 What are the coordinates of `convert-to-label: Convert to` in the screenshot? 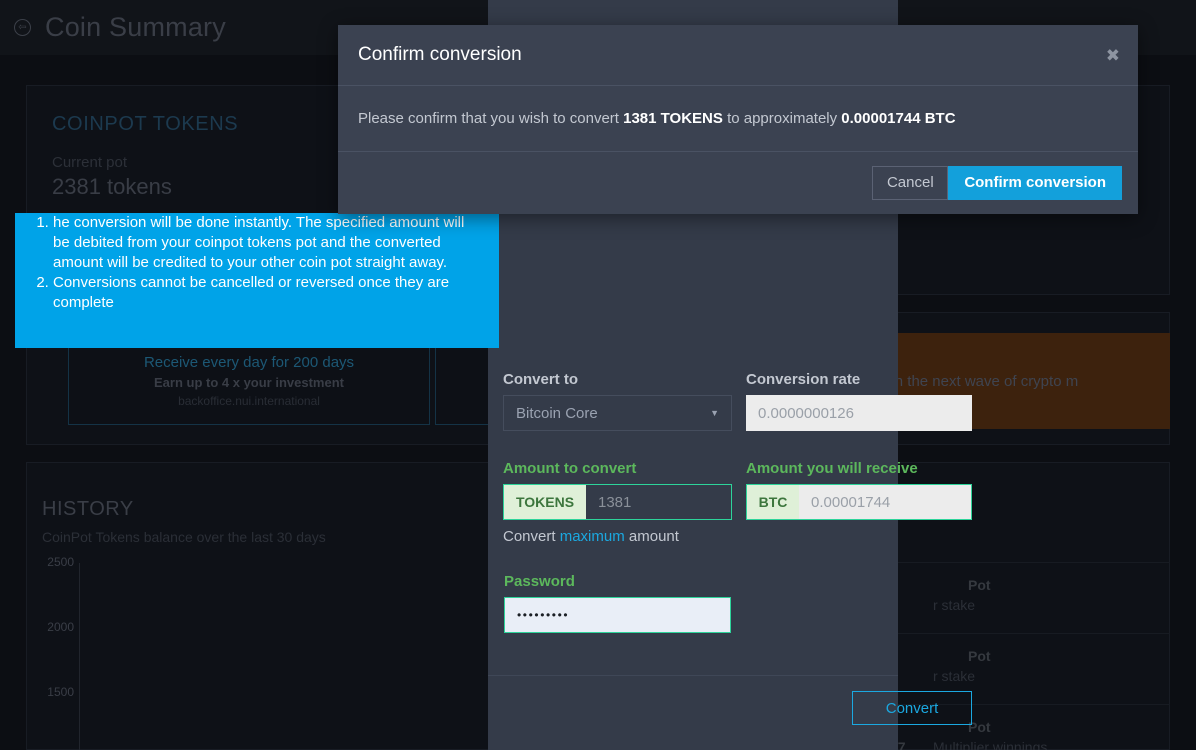 It's located at (540, 379).